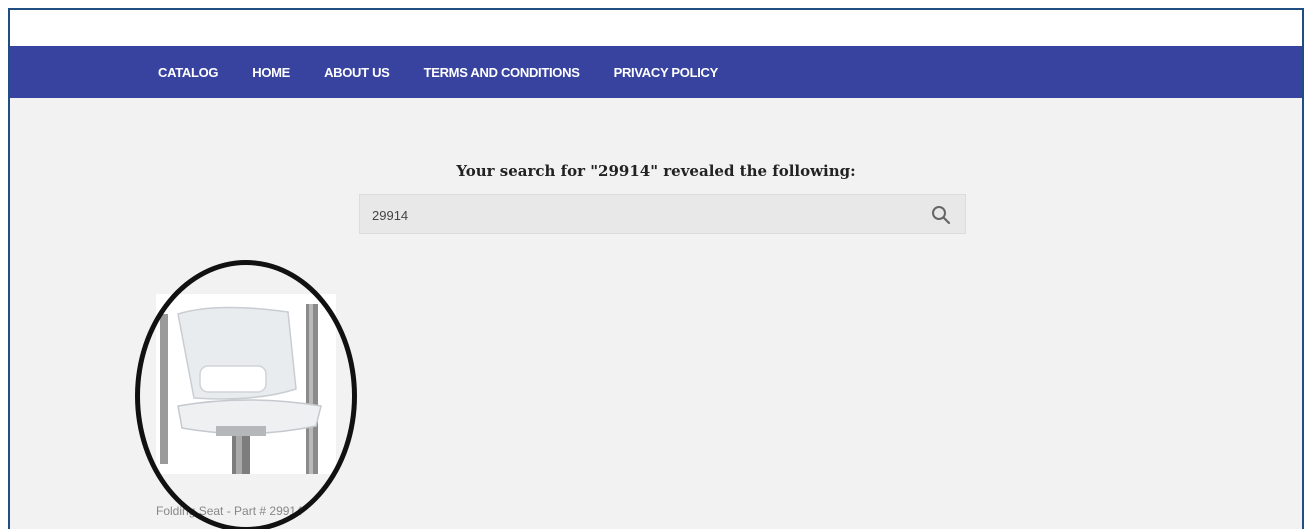 This screenshot has width=1312, height=529. What do you see at coordinates (666, 72) in the screenshot?
I see `nav-item-privacy: PRIVACY POLICY` at bounding box center [666, 72].